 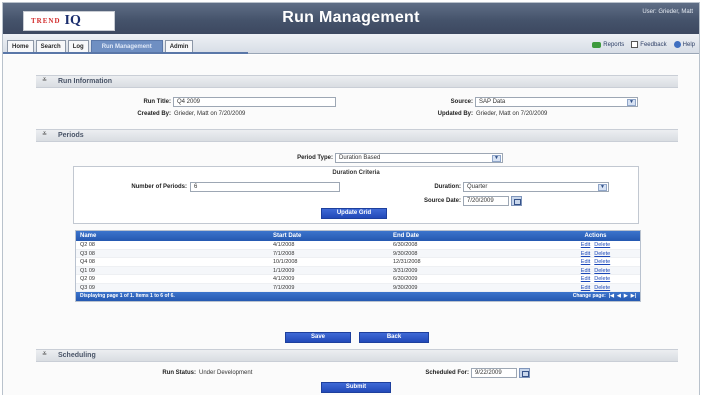 I want to click on period-type-select: Duration Based ▼, so click(x=419, y=158).